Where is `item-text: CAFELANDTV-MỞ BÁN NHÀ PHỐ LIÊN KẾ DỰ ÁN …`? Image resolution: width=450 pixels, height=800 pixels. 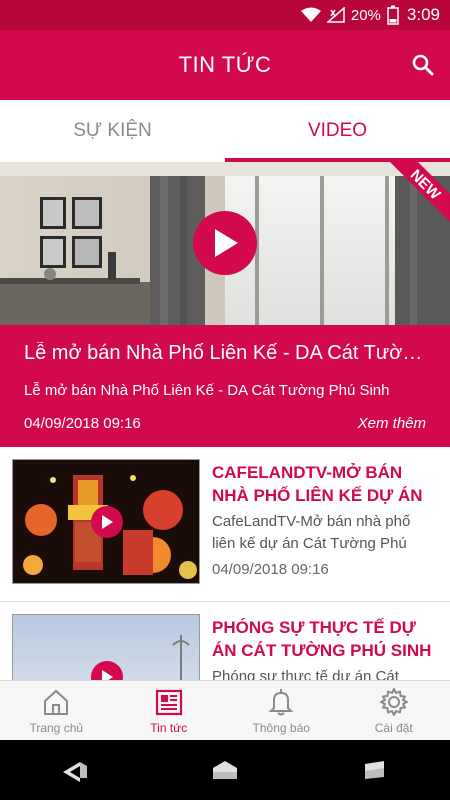
item-text: CAFELANDTV-MỞ BÁN NHÀ PHỐ LIÊN KẾ DỰ ÁN … is located at coordinates (323, 519).